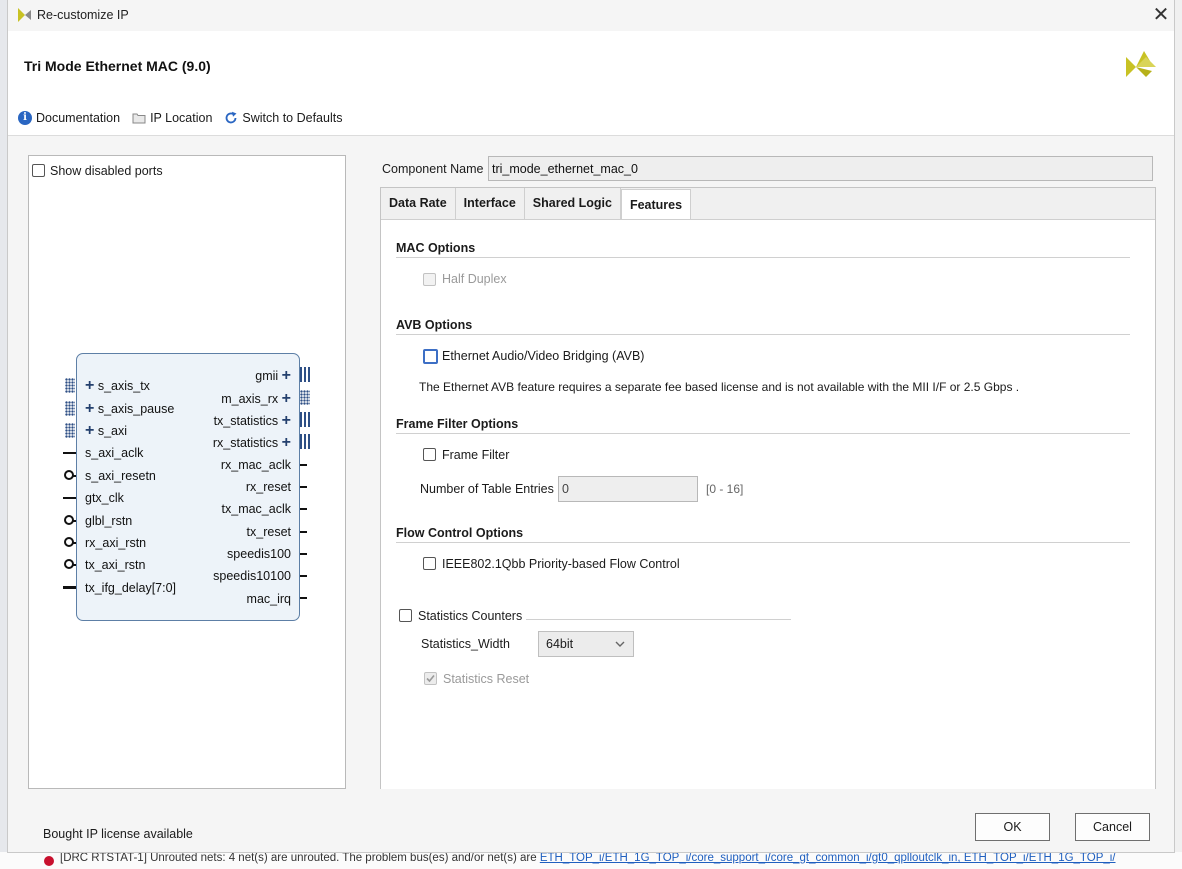  Describe the element at coordinates (255, 465) in the screenshot. I see `port-rx-mac-aclk: rx_mac_aclk` at that location.